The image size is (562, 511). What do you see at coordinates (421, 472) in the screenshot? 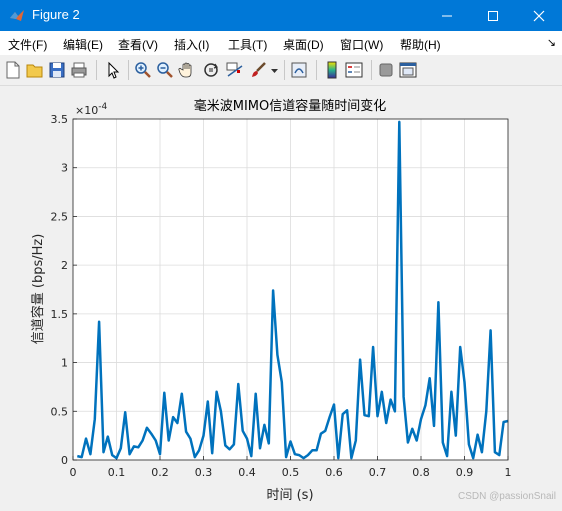
I see `x-tick-label: 0.8` at bounding box center [421, 472].